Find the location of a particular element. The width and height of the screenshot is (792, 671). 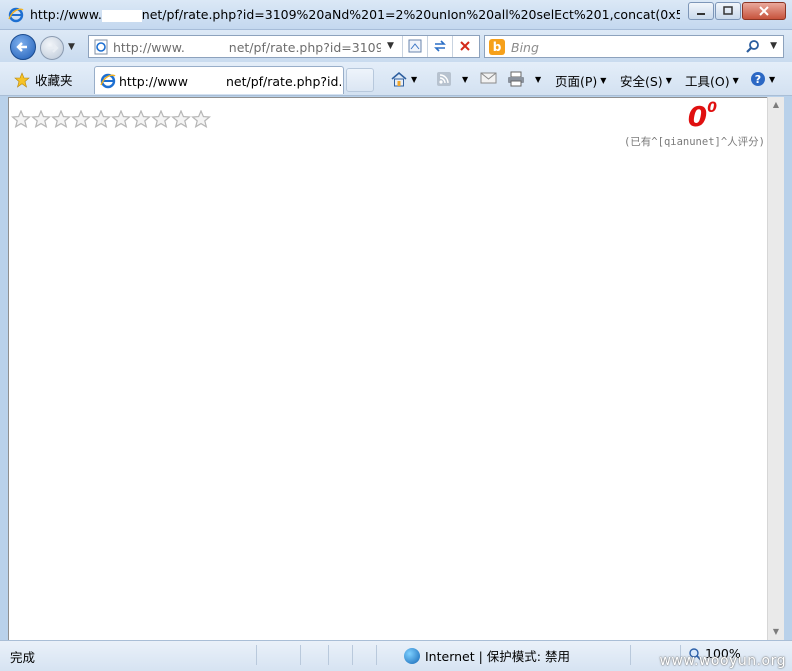

window-title-prefix: http://www. is located at coordinates (66, 14).